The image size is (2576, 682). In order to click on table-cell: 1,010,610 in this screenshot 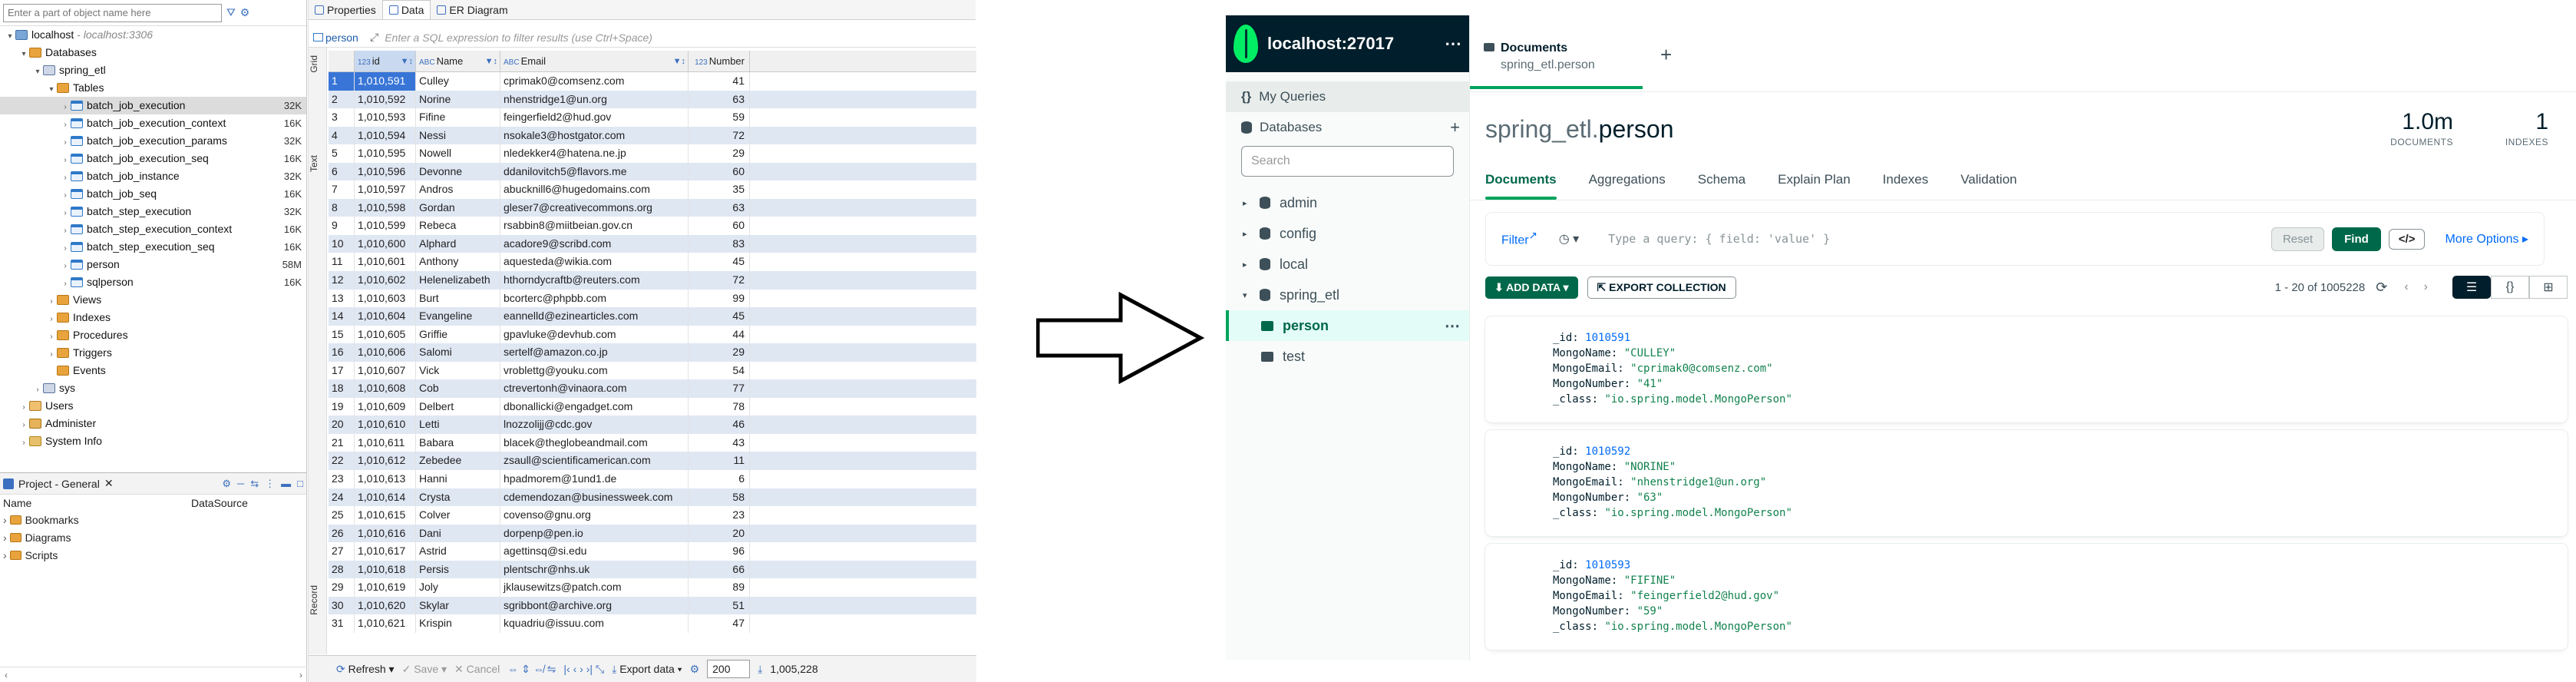, I will do `click(385, 425)`.